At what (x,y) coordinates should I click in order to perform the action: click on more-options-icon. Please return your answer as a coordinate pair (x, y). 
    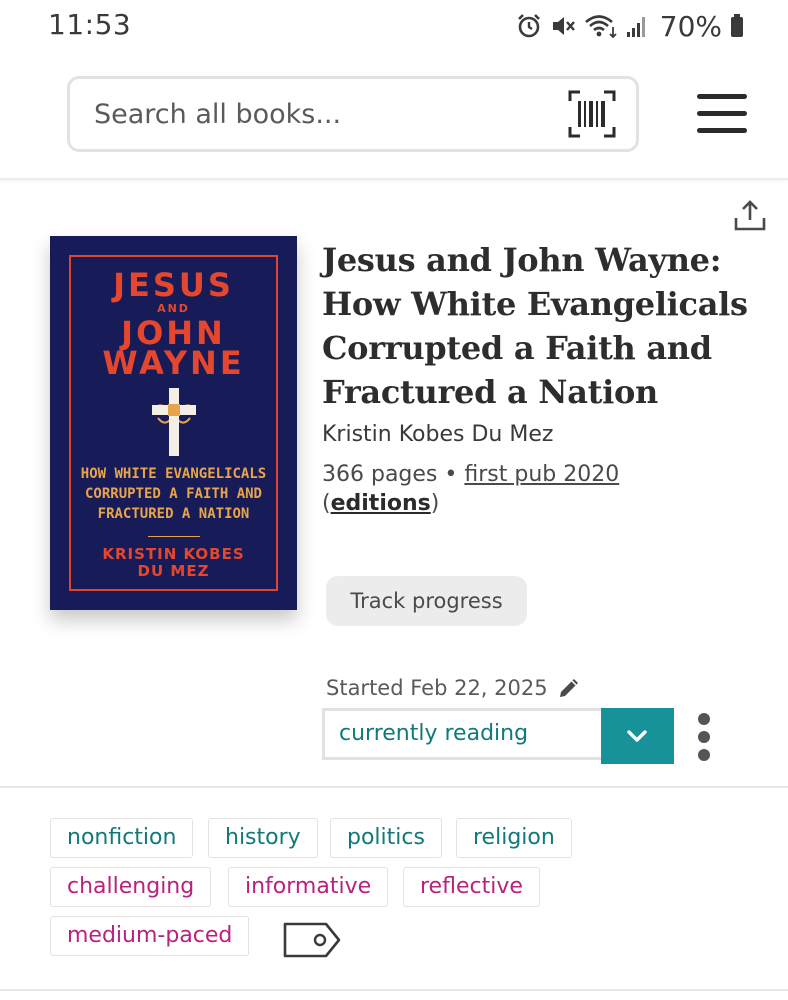
    Looking at the image, I should click on (704, 738).